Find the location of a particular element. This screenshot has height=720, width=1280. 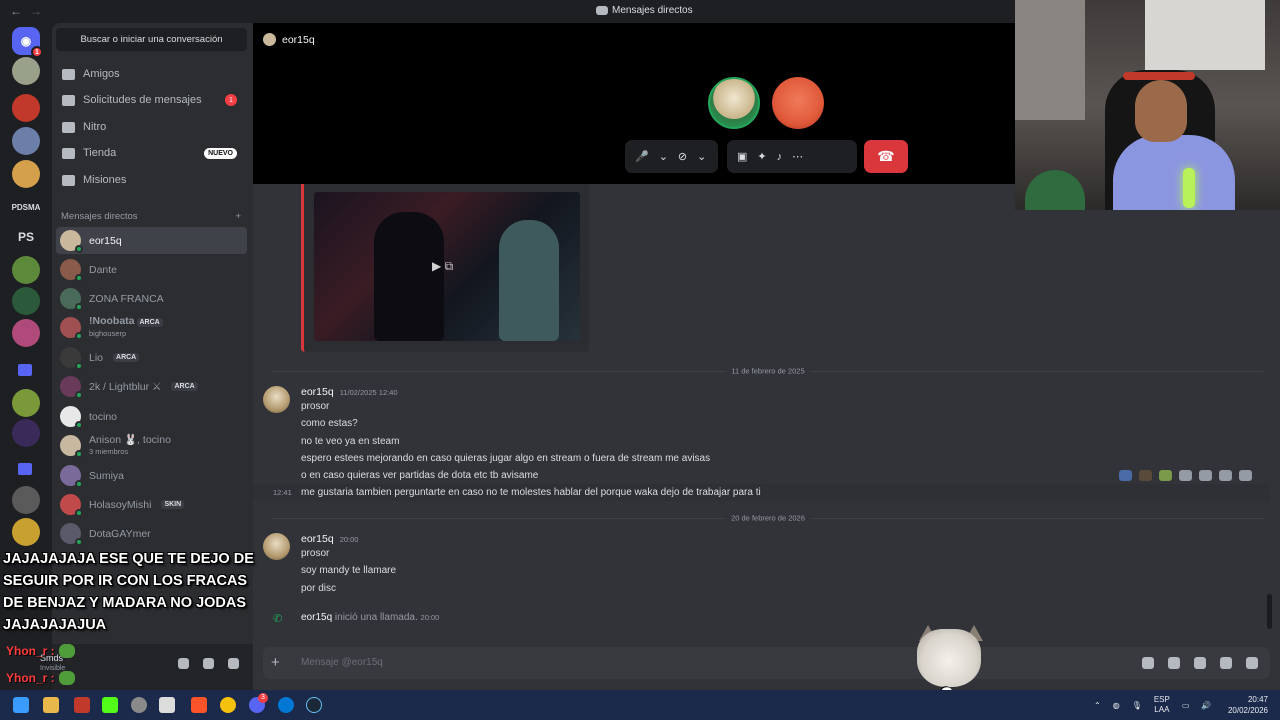

dm-item-eor15q: eor15q is located at coordinates (151, 240).